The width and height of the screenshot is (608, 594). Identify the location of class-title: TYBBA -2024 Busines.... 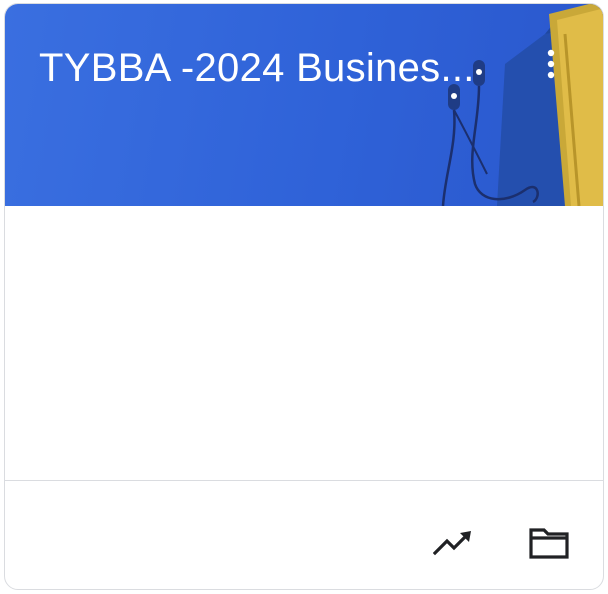
(269, 68).